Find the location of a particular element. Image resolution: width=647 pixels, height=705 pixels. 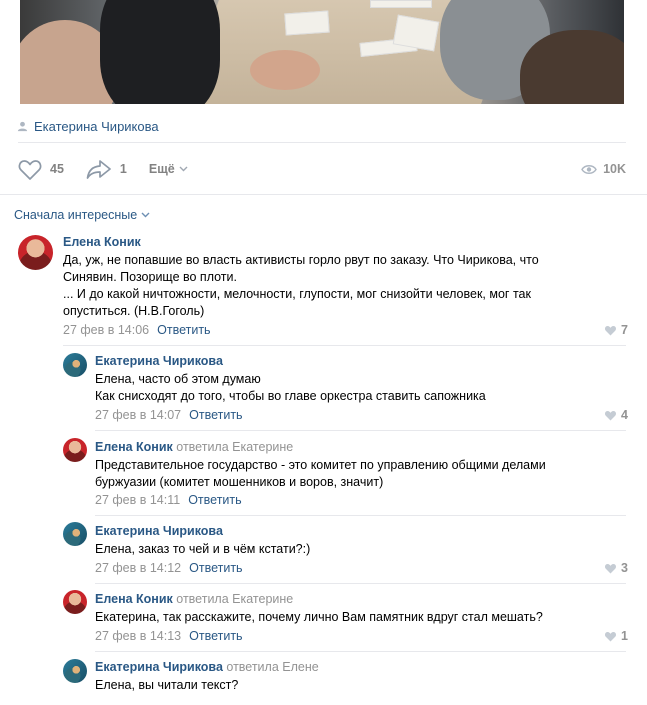

comment-date: 27 фев в 14:06 is located at coordinates (106, 330).